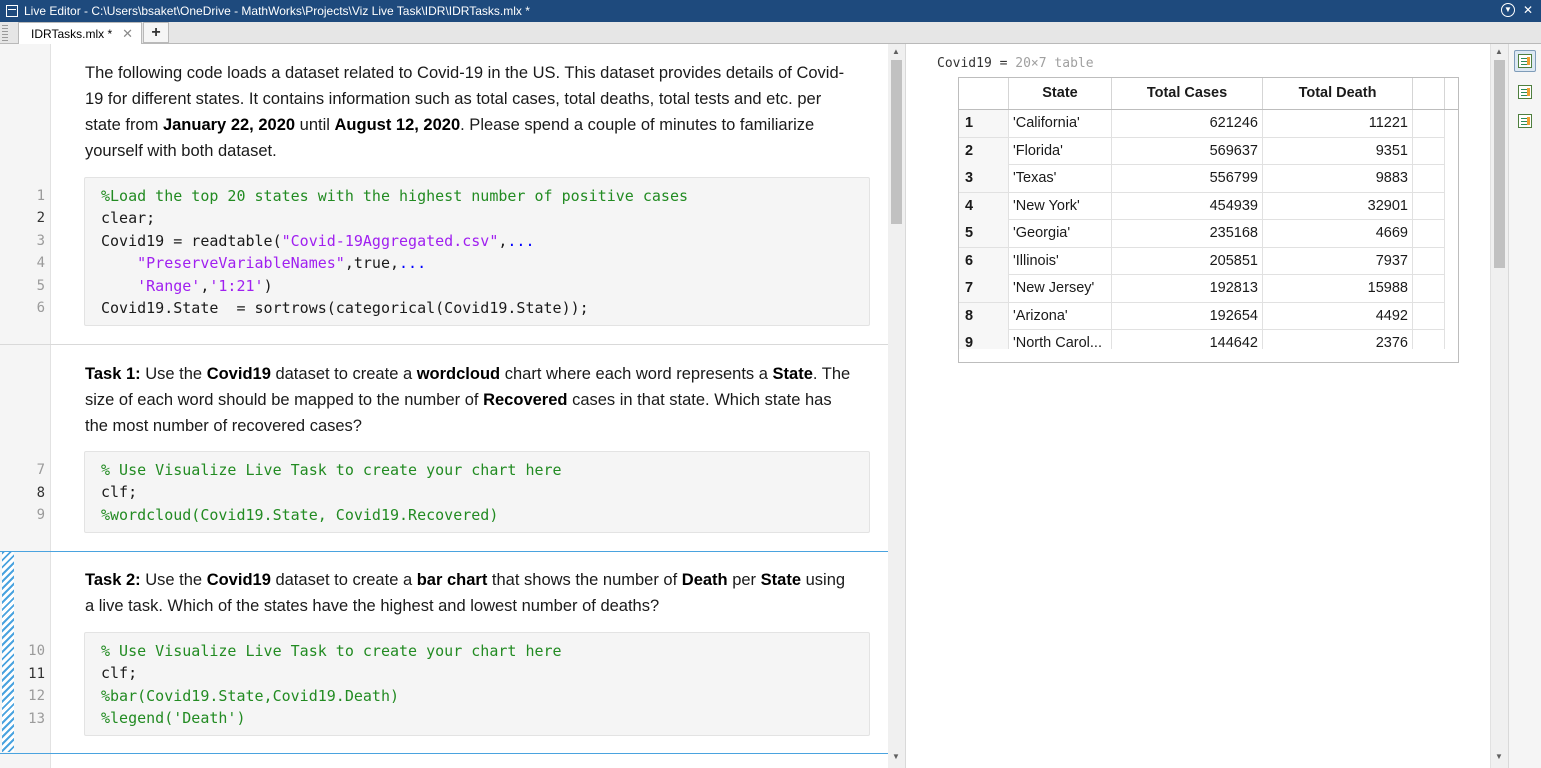  What do you see at coordinates (1338, 233) in the screenshot?
I see `cell-total-death: 4669` at bounding box center [1338, 233].